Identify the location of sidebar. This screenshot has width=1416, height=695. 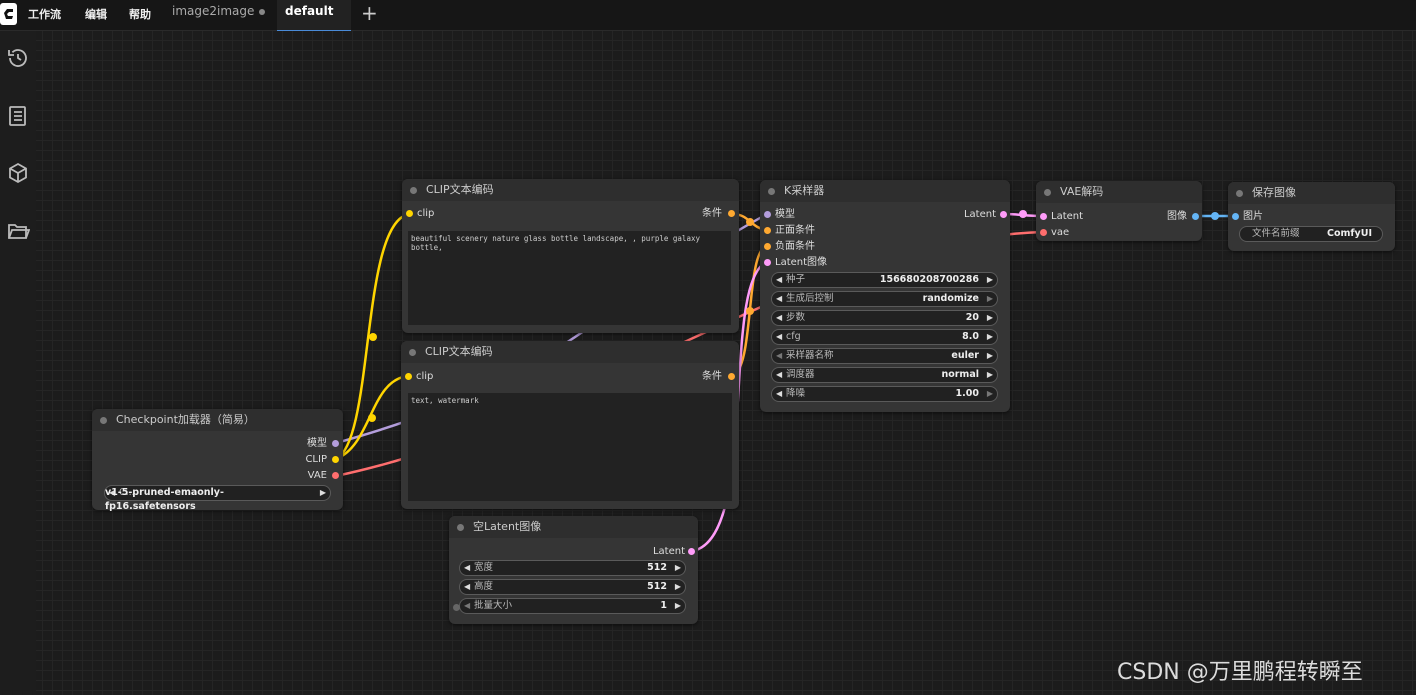
(18, 363).